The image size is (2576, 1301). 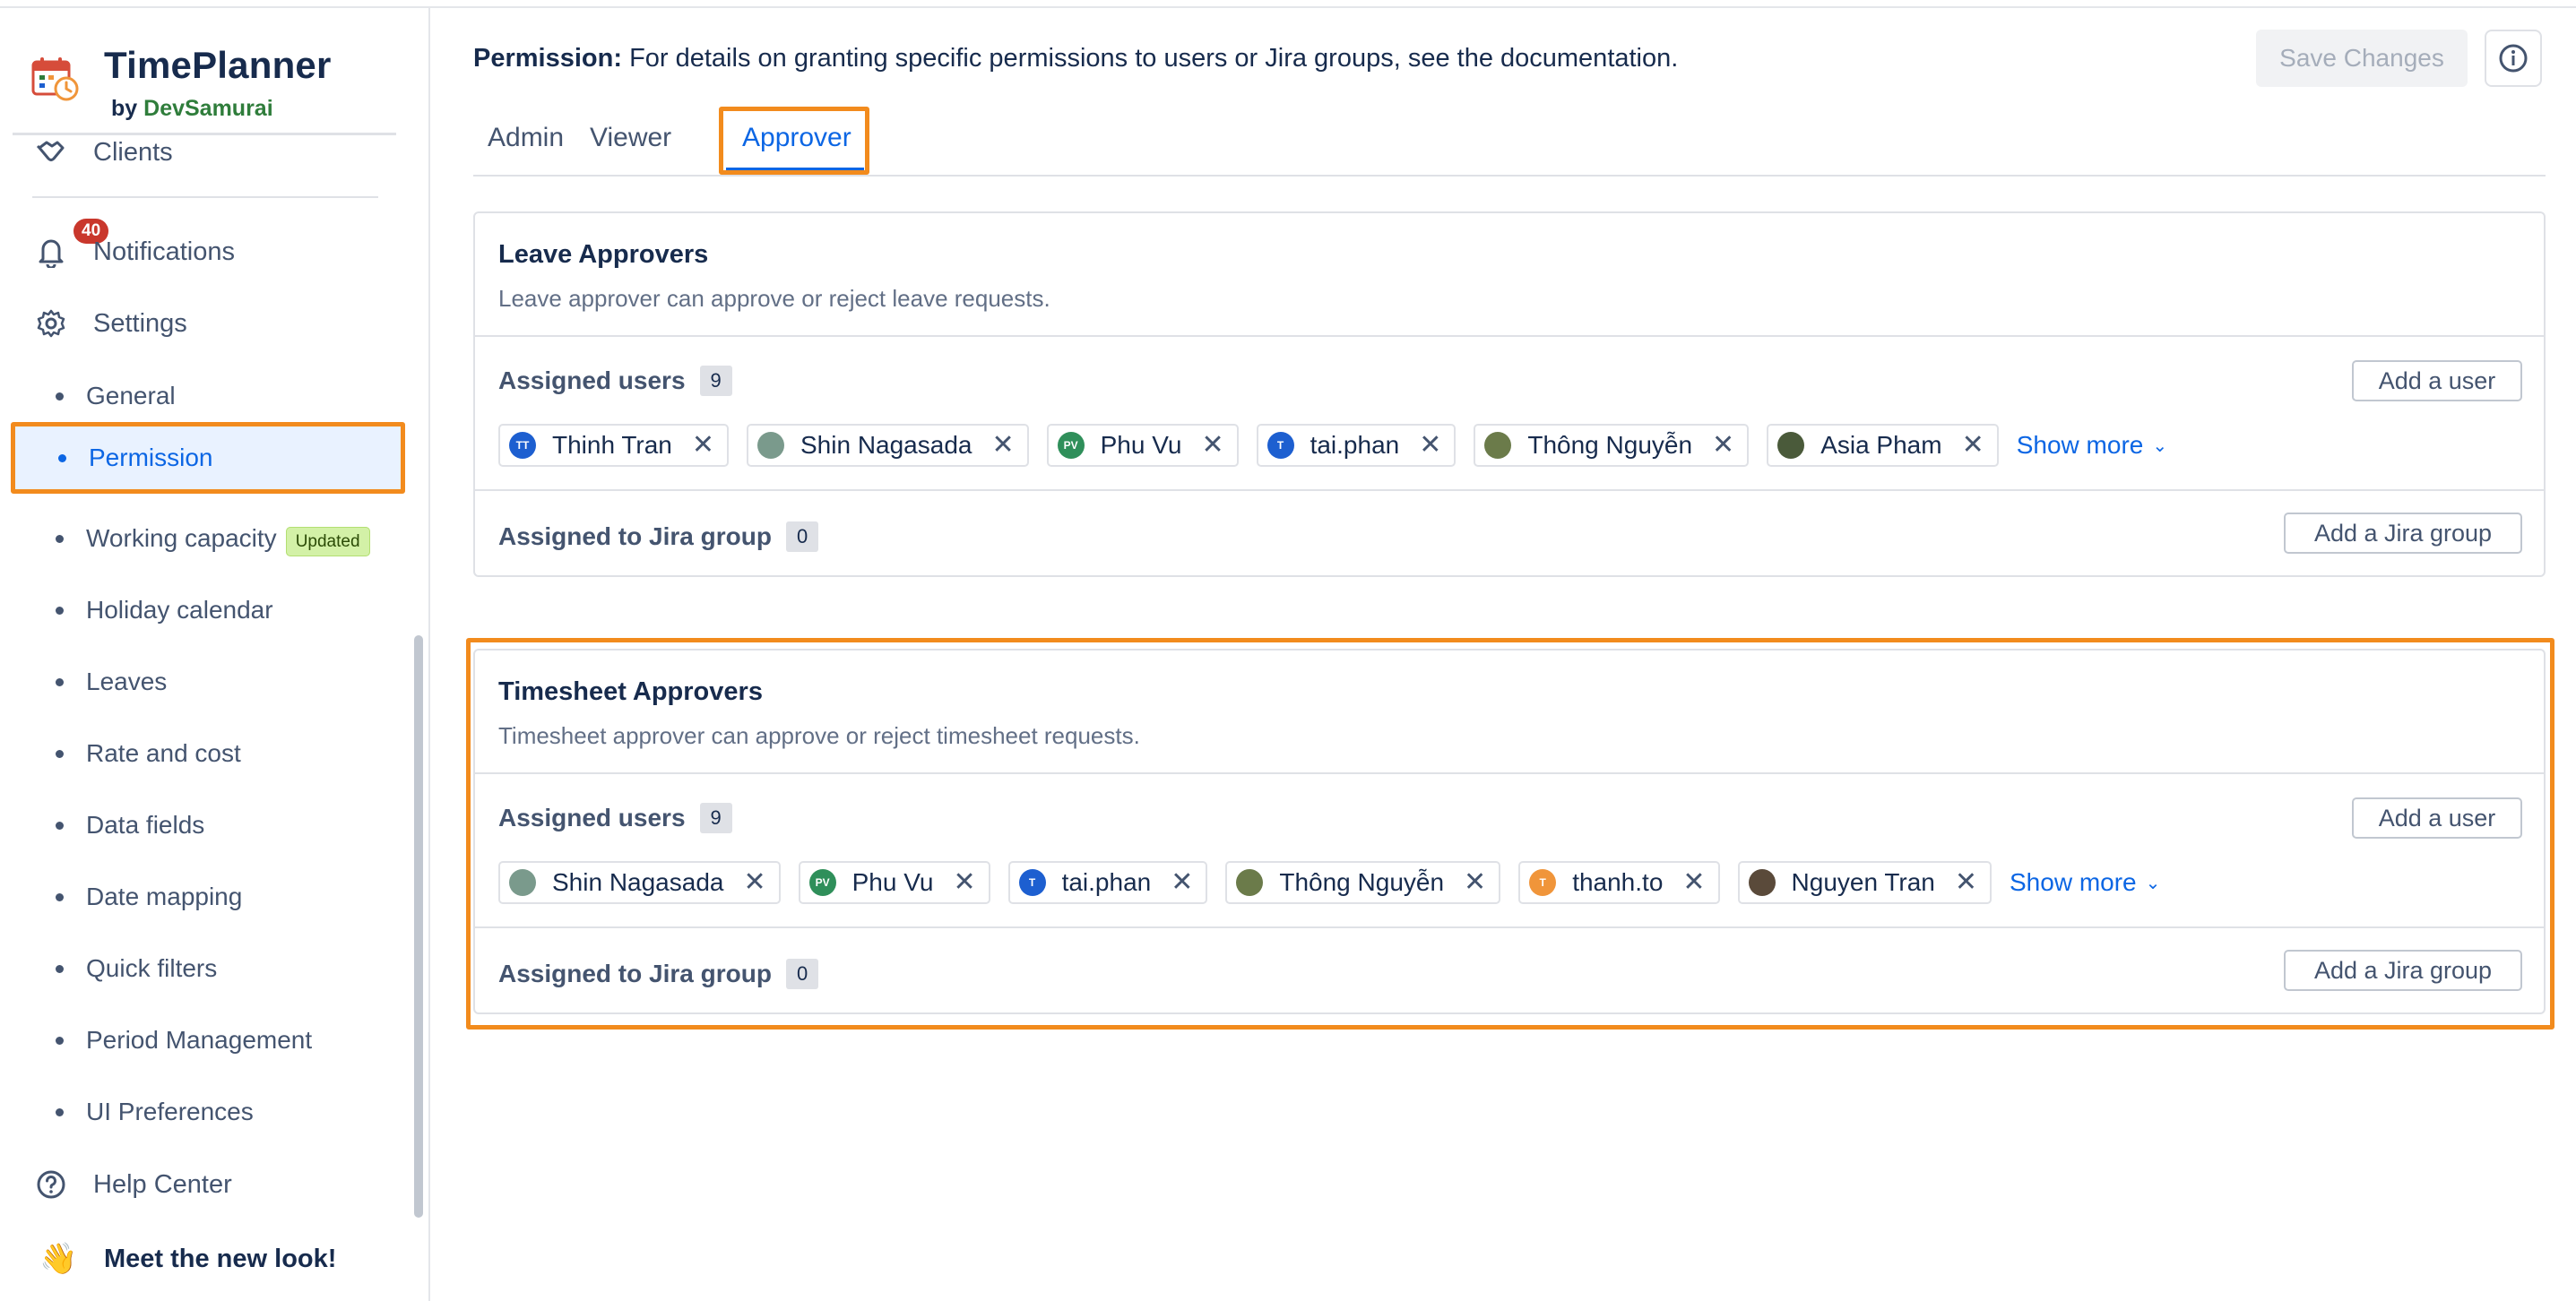 What do you see at coordinates (1509, 142) in the screenshot?
I see `permission-tabs: Admin Viewer Approver` at bounding box center [1509, 142].